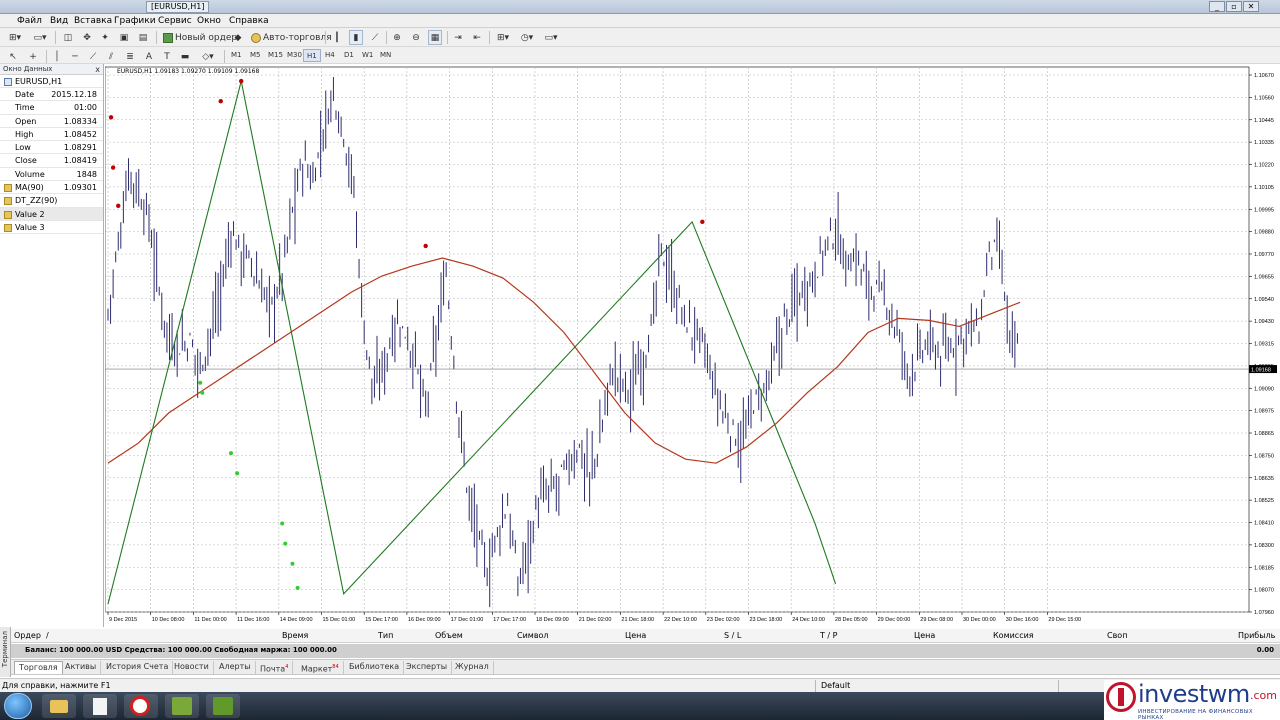  Describe the element at coordinates (200, 37) in the screenshot. I see `new-order-button: Новый ордер` at that location.